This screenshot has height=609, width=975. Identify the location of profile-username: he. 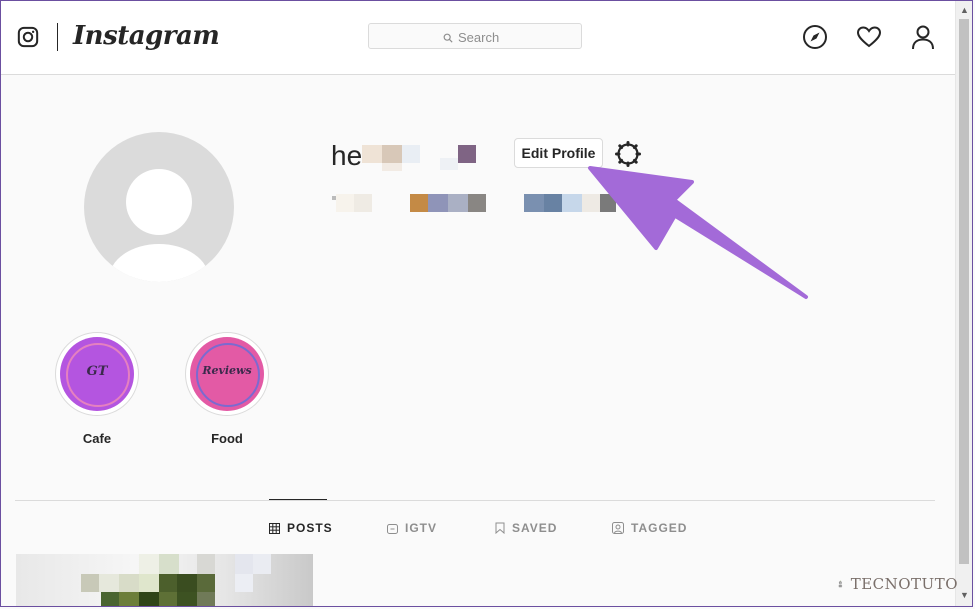
(347, 155).